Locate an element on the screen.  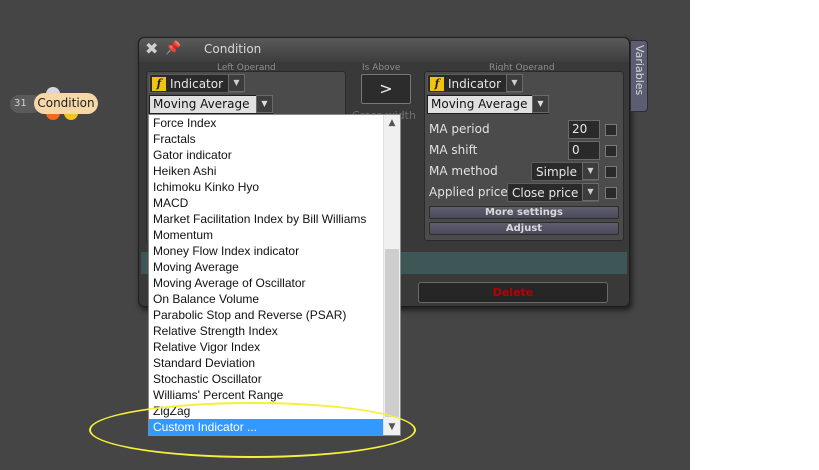
dialog-title: Condition is located at coordinates (233, 49).